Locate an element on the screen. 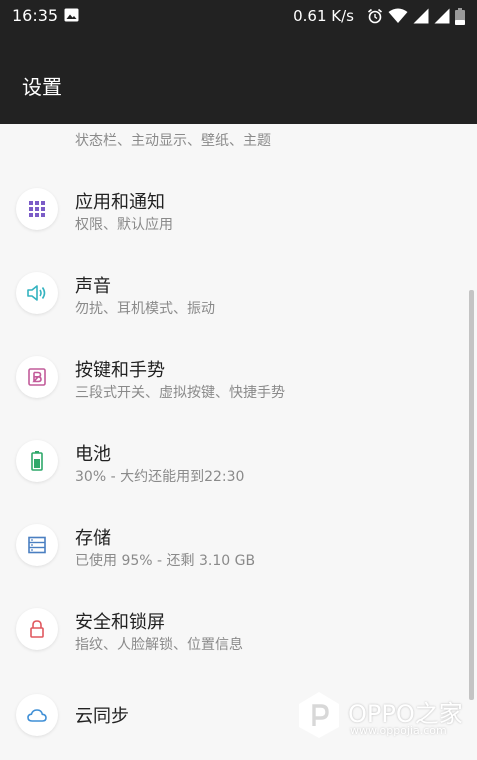  item-subtitle: 已使用 95% - 还剩 3.10 GB is located at coordinates (165, 561).